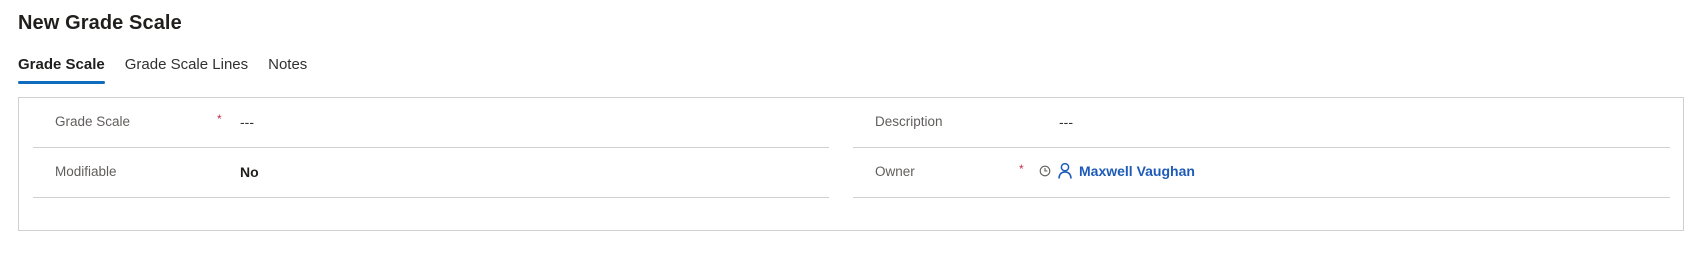 The width and height of the screenshot is (1701, 266). I want to click on person-icon, so click(1065, 170).